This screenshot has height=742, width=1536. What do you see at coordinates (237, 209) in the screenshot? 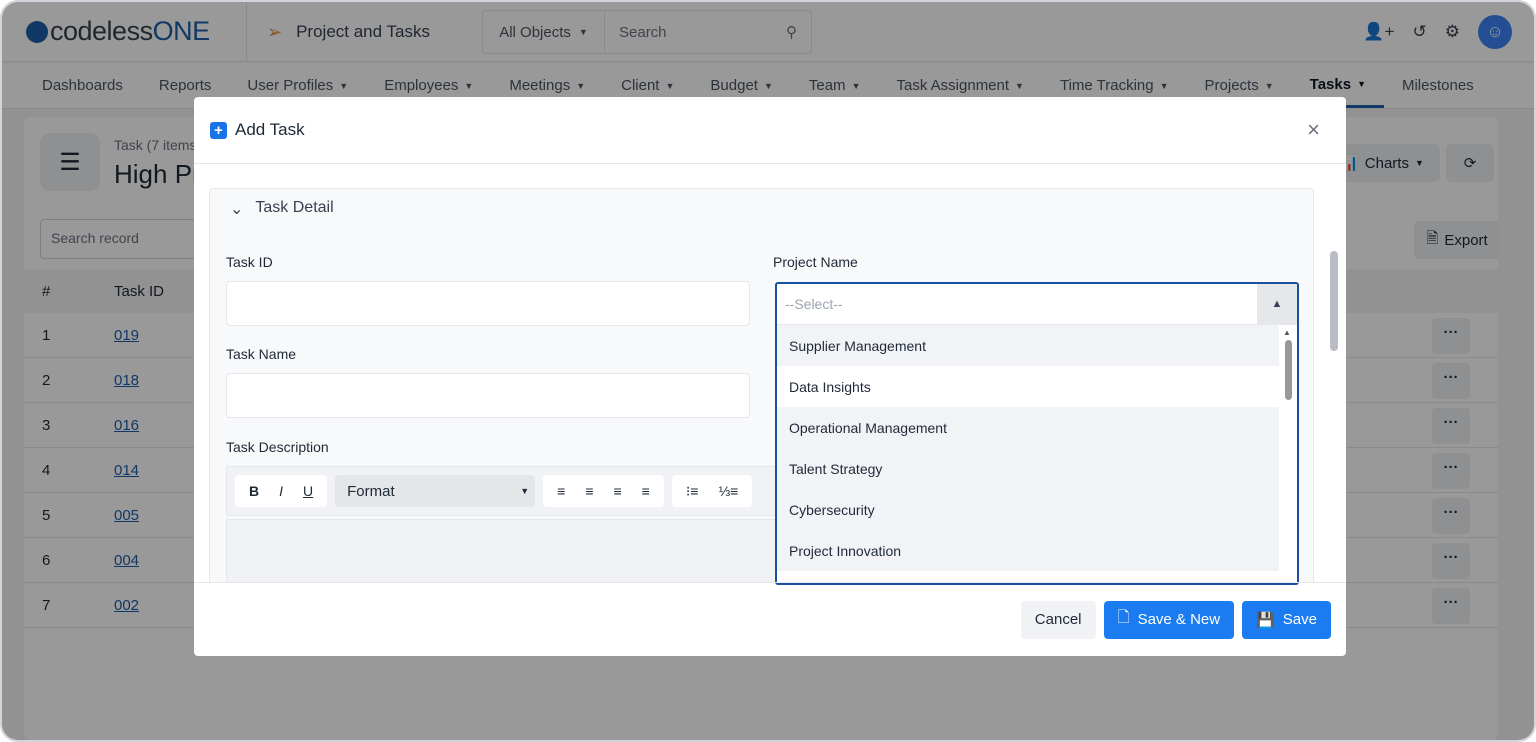
I see `chevron-down-icon: ⌄` at bounding box center [237, 209].